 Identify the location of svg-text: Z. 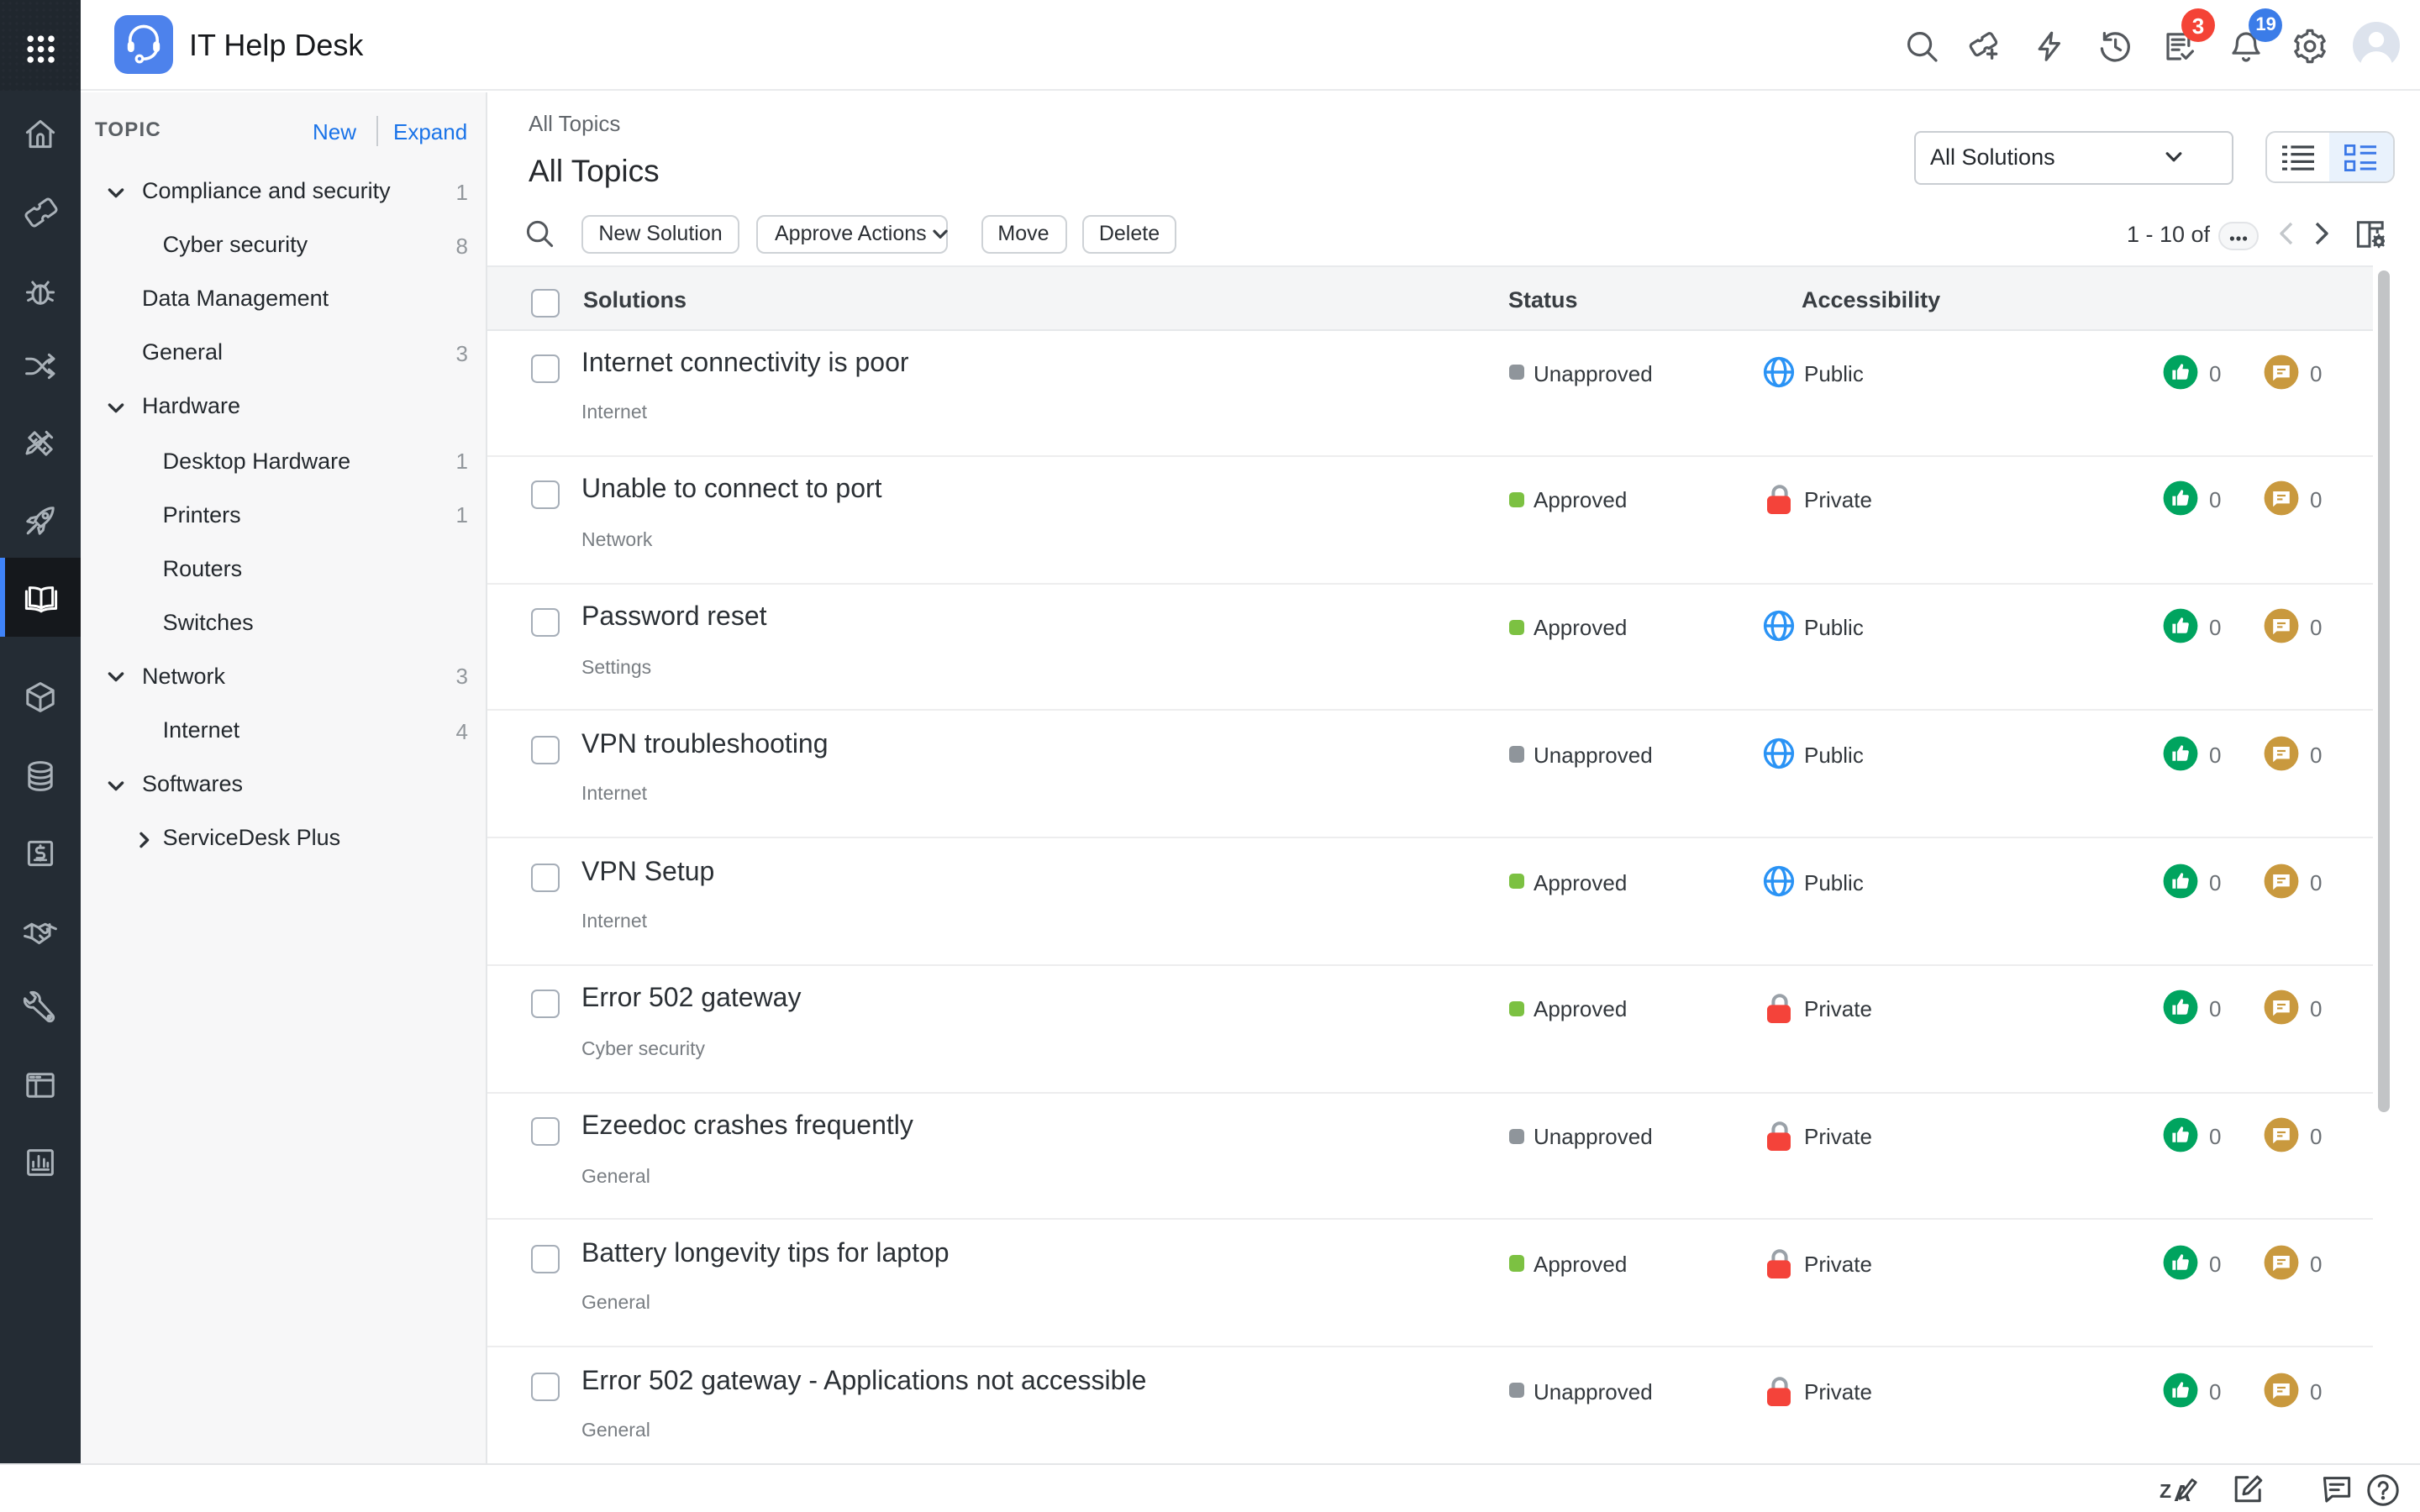
(2165, 1491).